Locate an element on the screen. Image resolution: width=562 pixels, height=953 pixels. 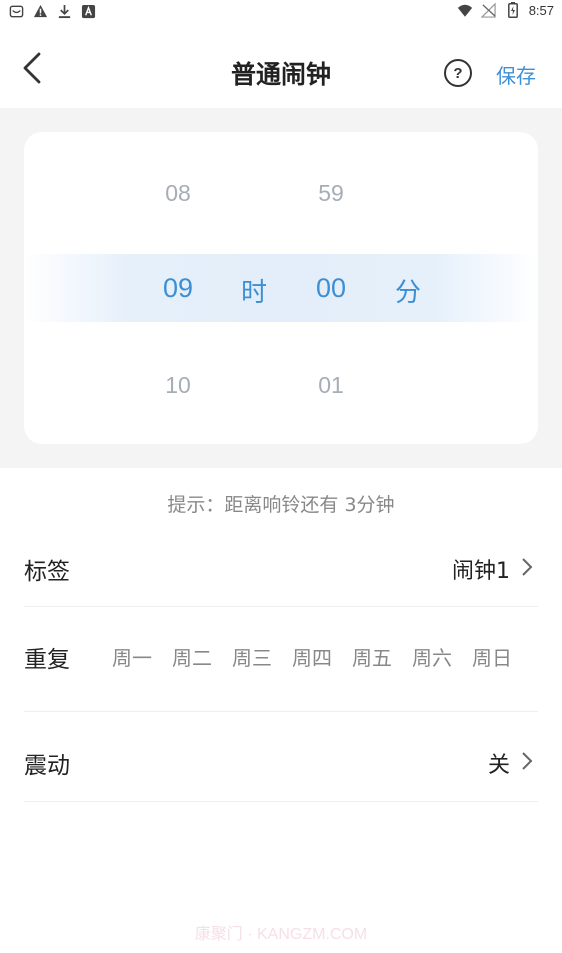
mail-icon is located at coordinates (16, 11).